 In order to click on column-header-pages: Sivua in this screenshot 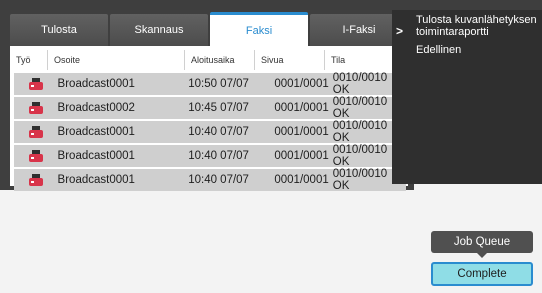, I will do `click(290, 60)`.